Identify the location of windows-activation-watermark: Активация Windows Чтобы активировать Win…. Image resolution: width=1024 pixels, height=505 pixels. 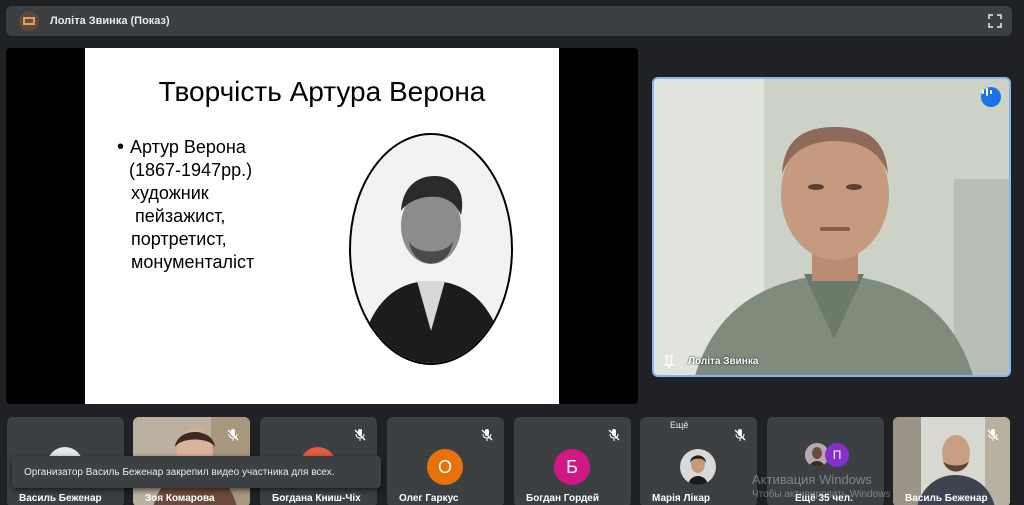
(821, 486).